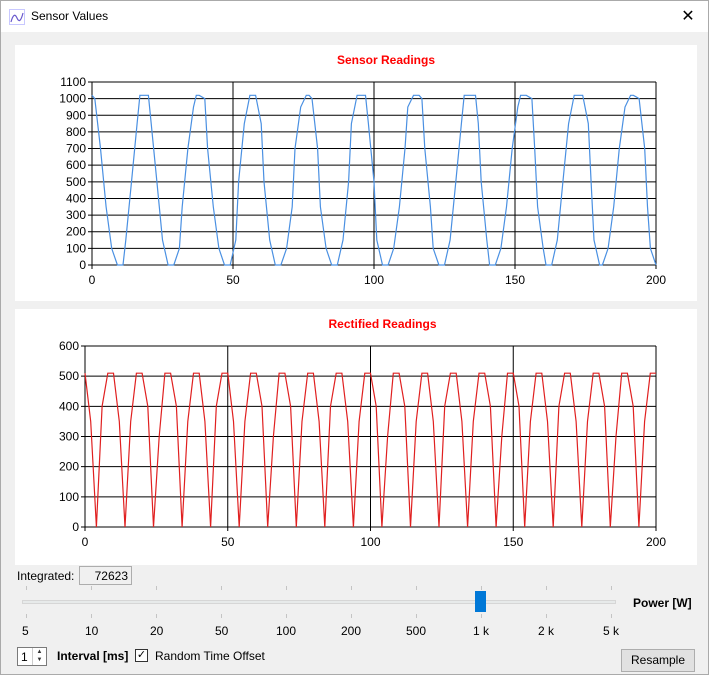 Image resolution: width=709 pixels, height=675 pixels. I want to click on spin-up-icon: ▲, so click(39, 652).